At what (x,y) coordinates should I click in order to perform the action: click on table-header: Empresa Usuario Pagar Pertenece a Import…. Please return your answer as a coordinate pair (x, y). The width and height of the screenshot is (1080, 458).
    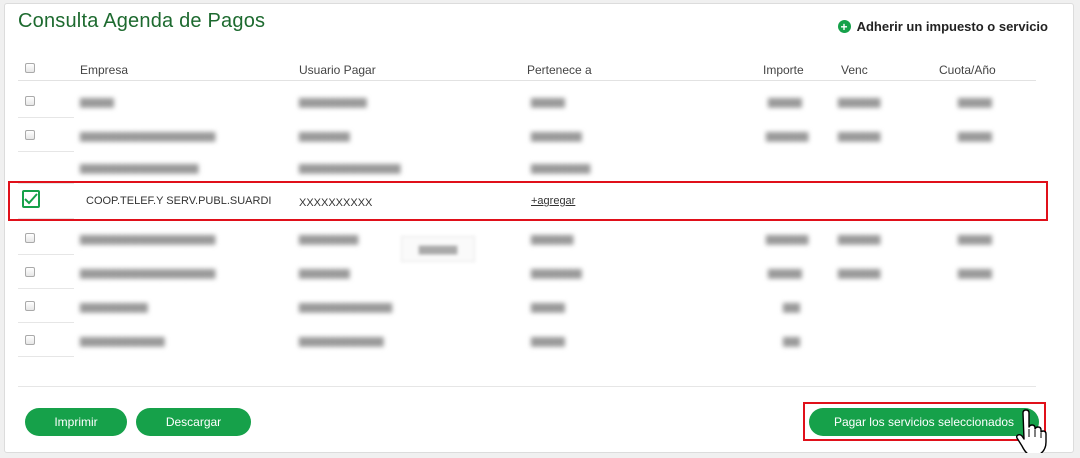
    Looking at the image, I should click on (527, 69).